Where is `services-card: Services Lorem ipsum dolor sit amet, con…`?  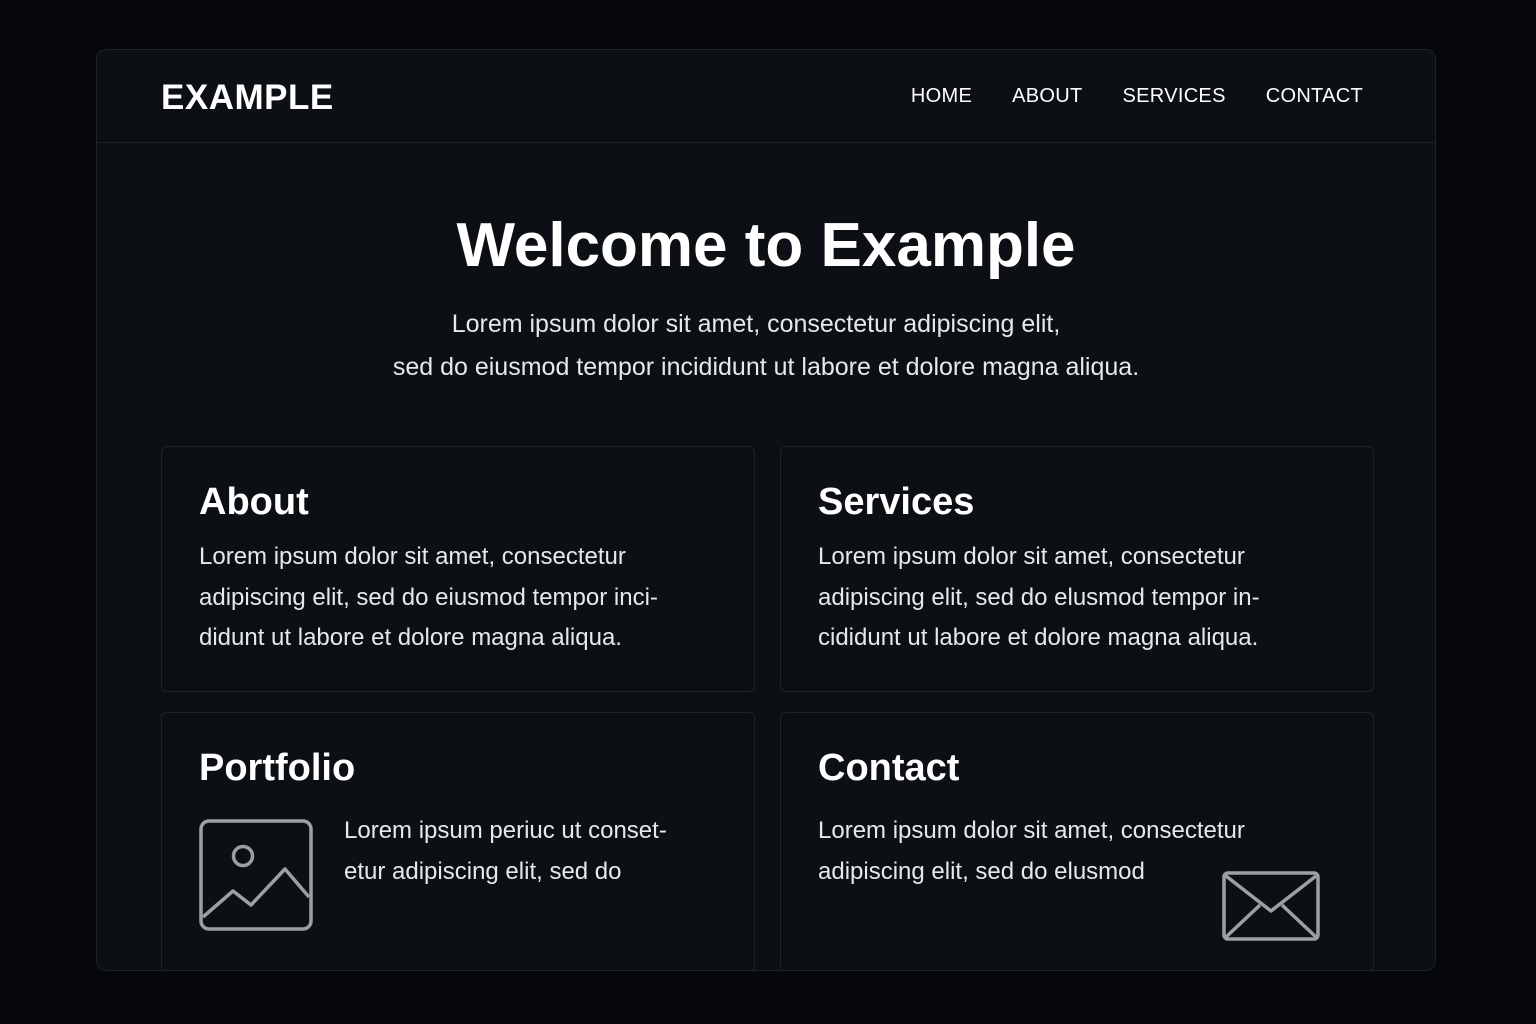
services-card: Services Lorem ipsum dolor sit amet, con… is located at coordinates (1077, 569).